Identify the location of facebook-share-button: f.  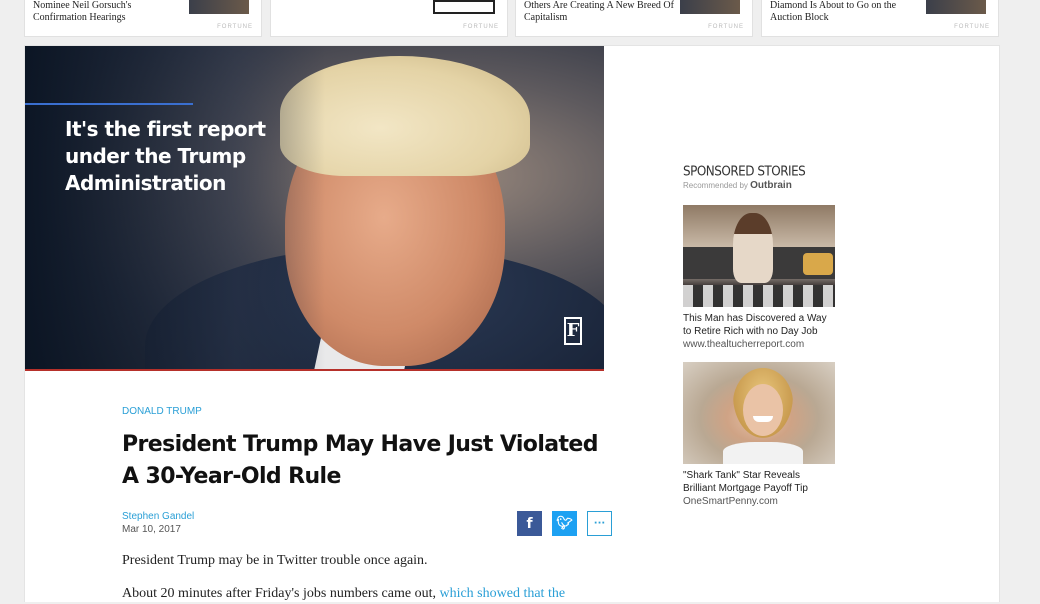
(529, 523).